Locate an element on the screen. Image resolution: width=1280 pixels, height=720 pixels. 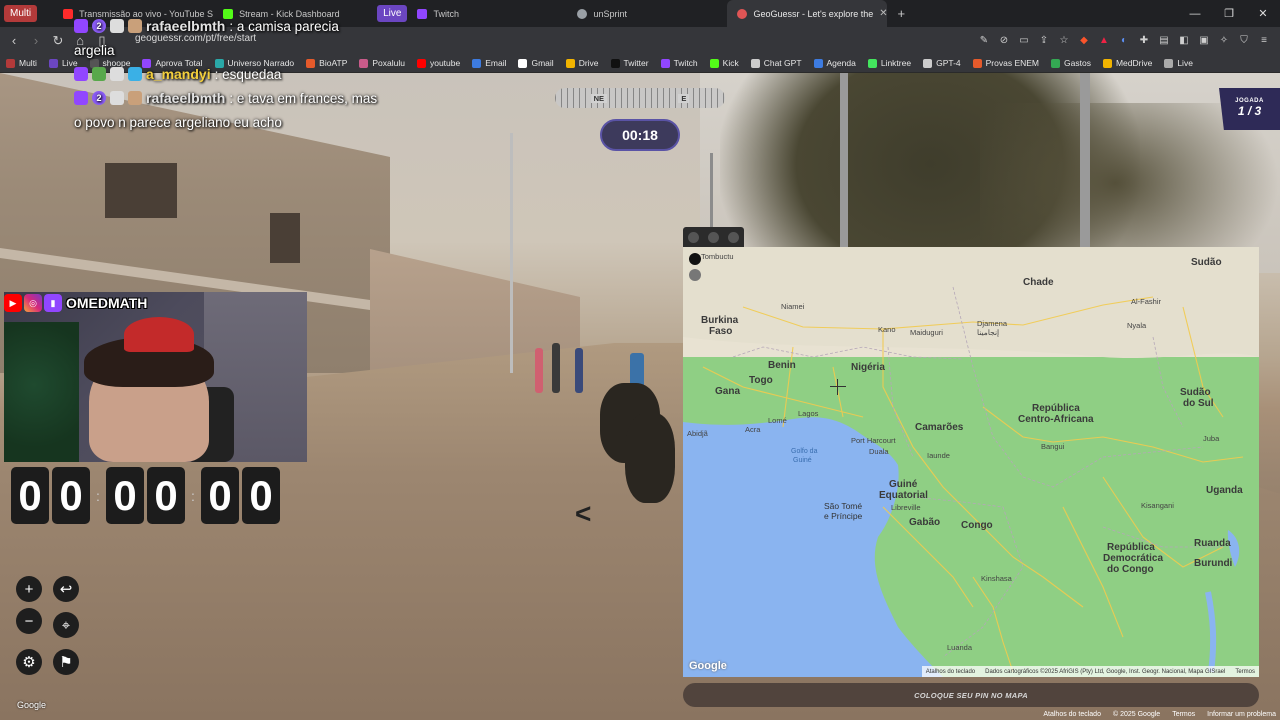
flag-button: ⚑ is located at coordinates (66, 662).